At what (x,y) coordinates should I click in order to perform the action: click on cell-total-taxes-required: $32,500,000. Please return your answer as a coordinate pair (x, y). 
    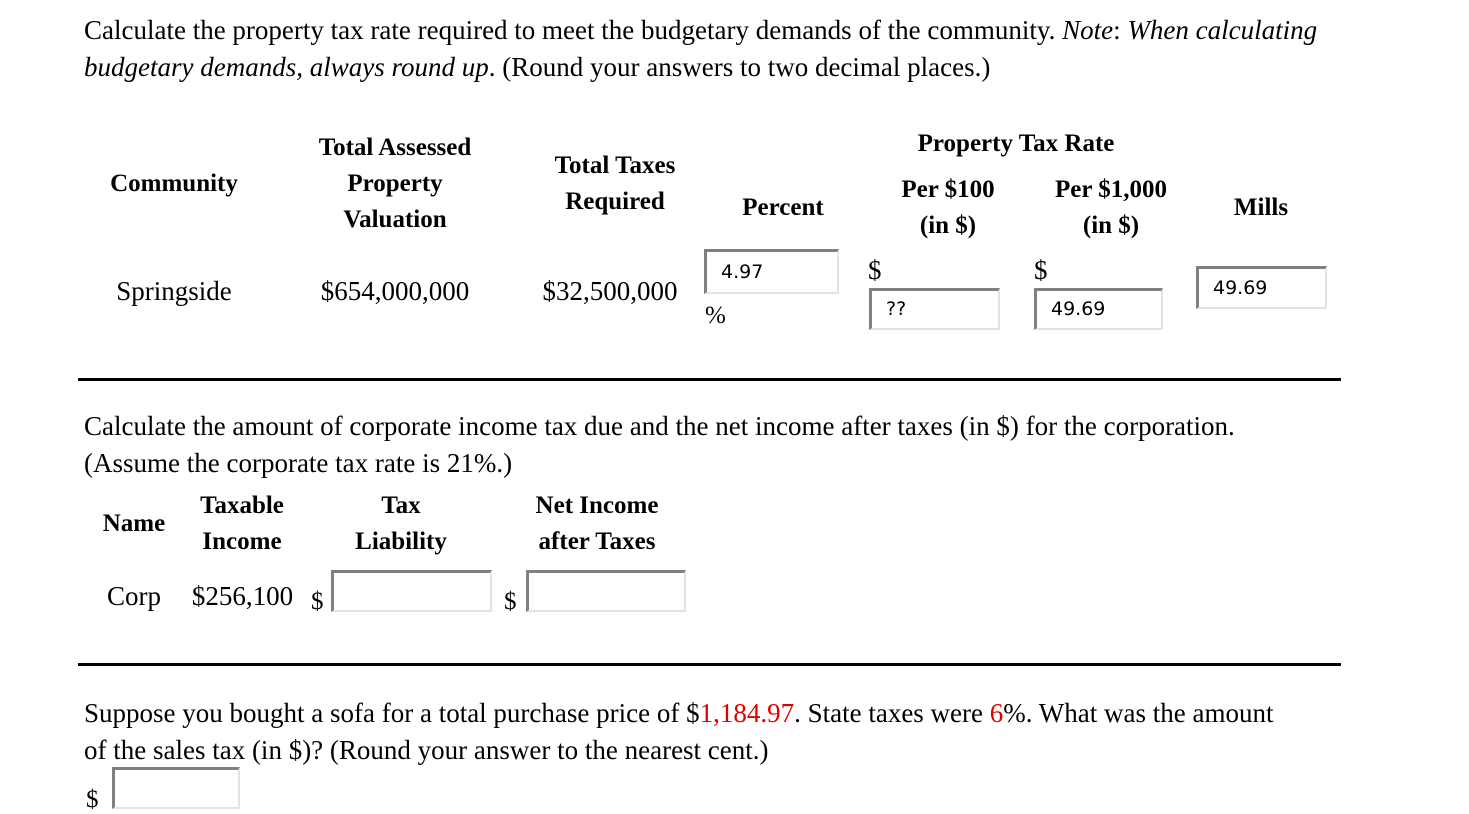
    Looking at the image, I should click on (610, 291).